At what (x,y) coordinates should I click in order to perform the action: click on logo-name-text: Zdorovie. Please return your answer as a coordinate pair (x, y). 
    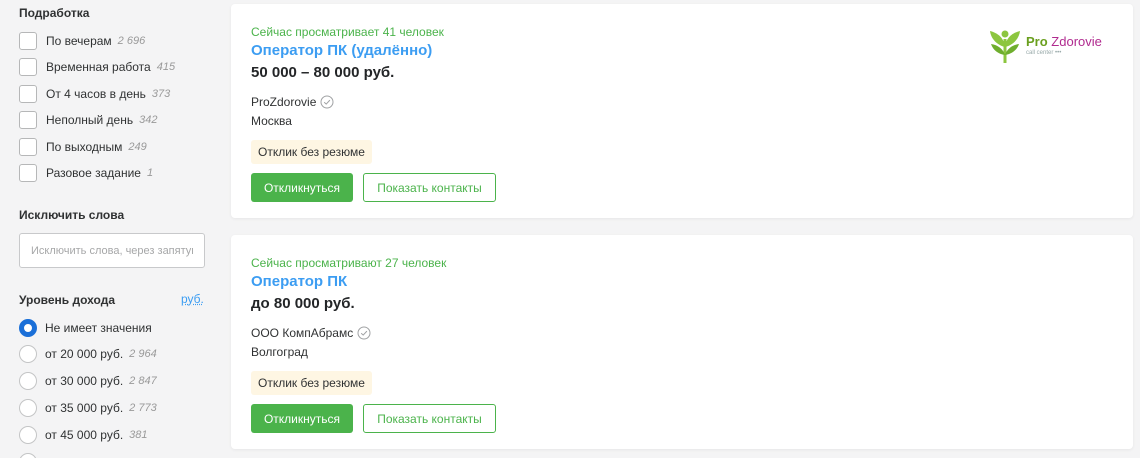
    Looking at the image, I should click on (1076, 41).